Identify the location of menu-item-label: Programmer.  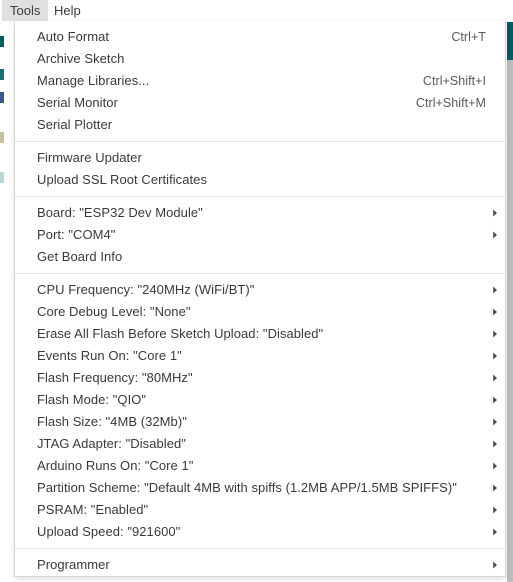
(73, 564).